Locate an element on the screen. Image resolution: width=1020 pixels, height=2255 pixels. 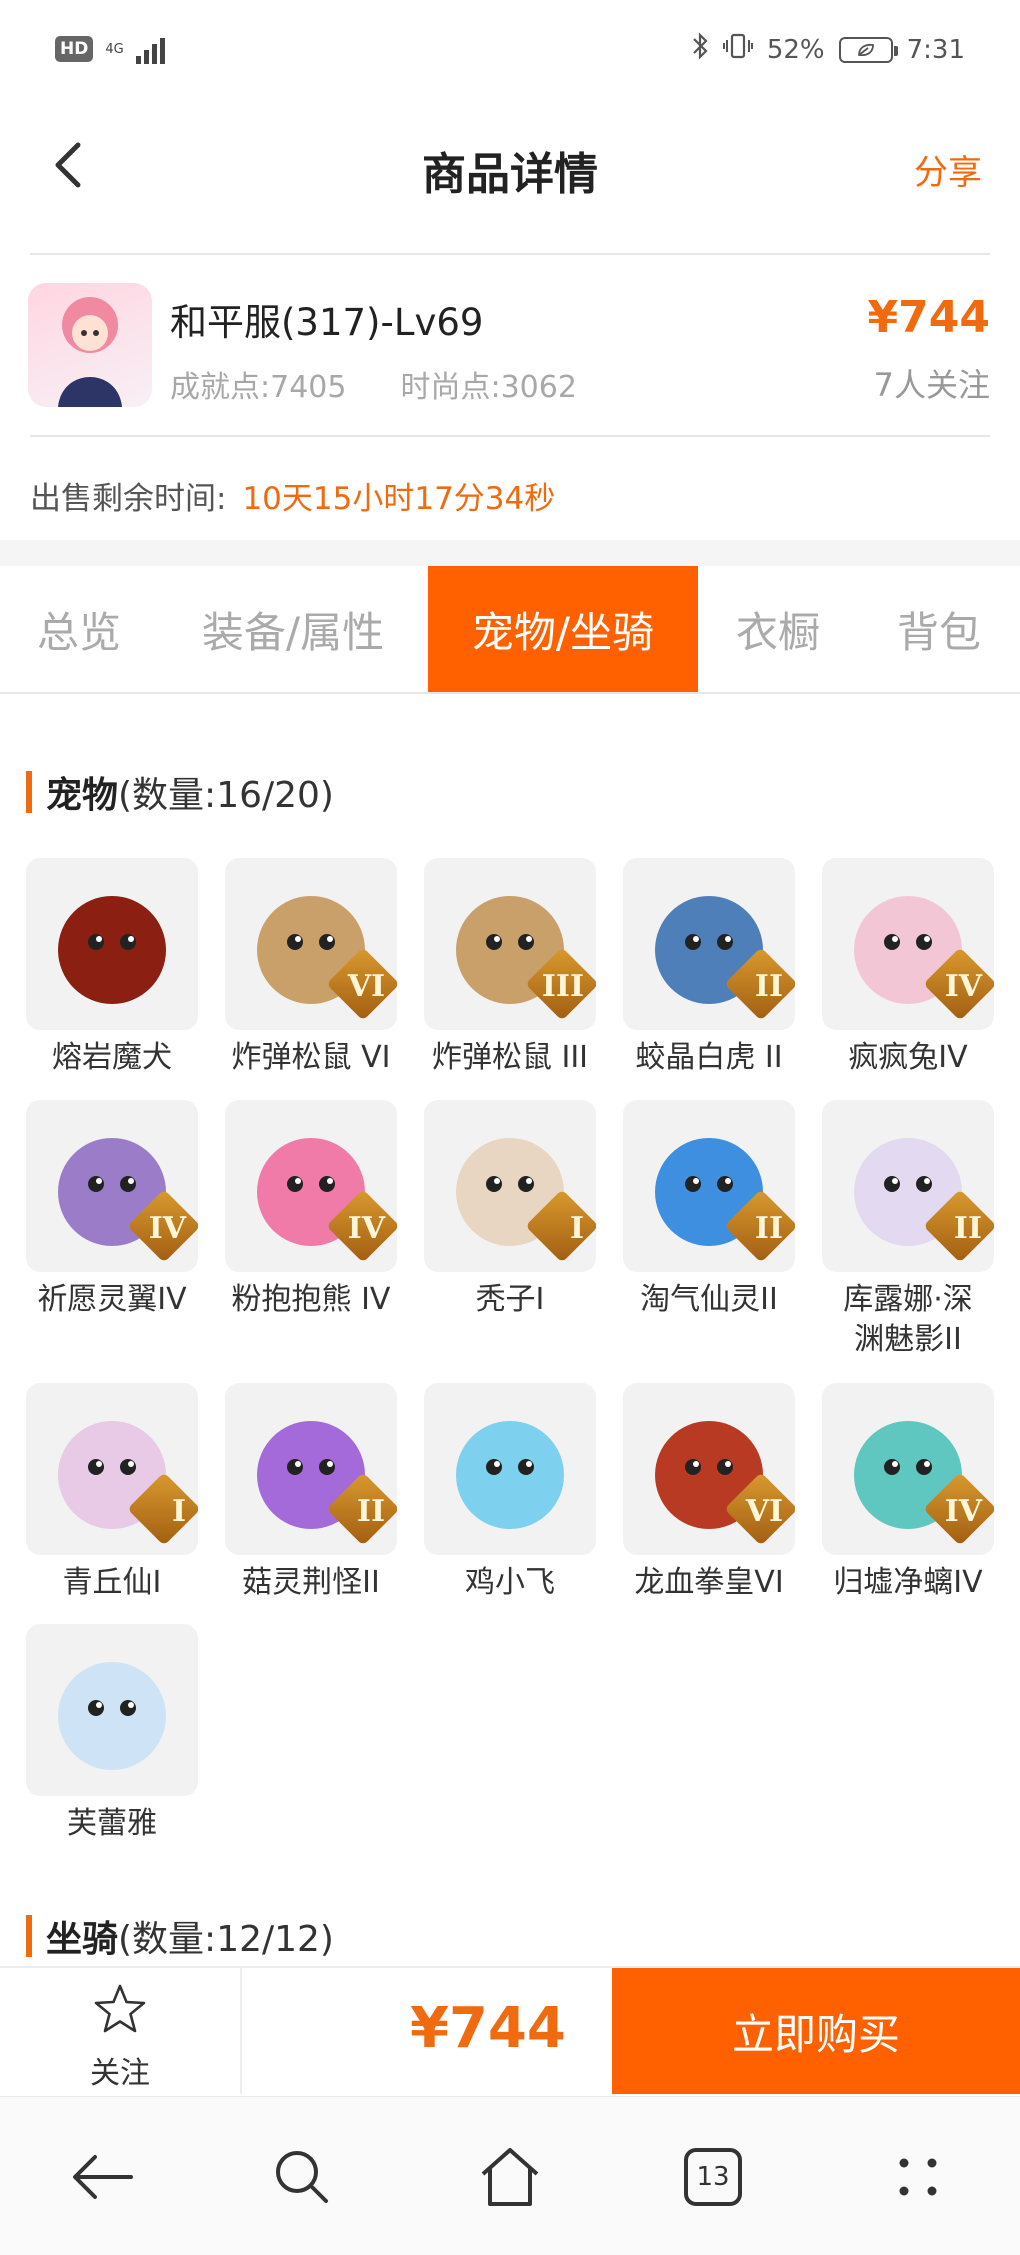
pet-item: II 库露娜·深渊魅影II is located at coordinates (908, 1230).